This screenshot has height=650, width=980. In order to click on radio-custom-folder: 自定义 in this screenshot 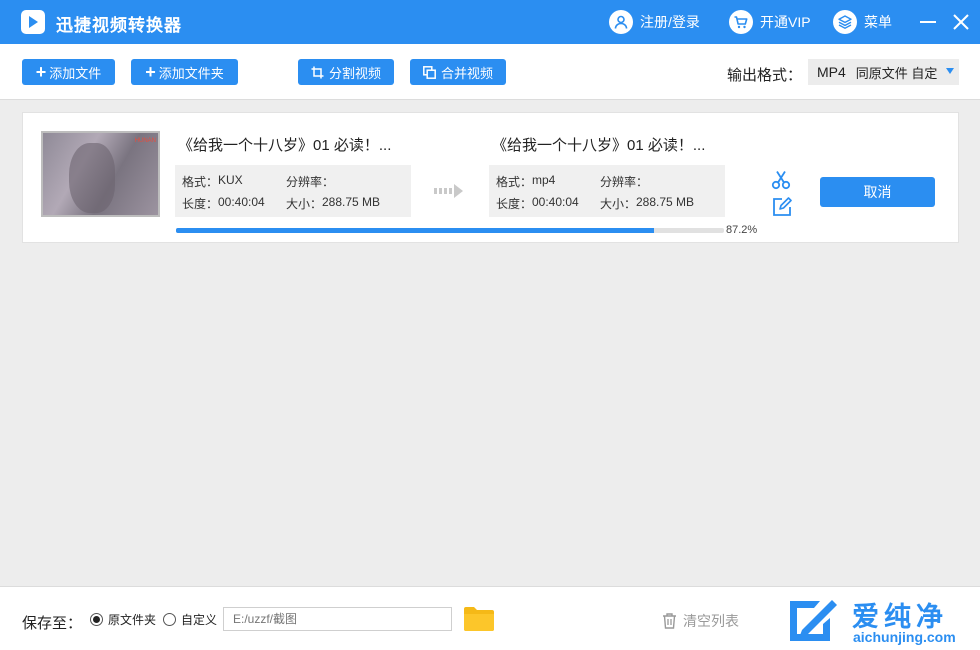, I will do `click(190, 619)`.